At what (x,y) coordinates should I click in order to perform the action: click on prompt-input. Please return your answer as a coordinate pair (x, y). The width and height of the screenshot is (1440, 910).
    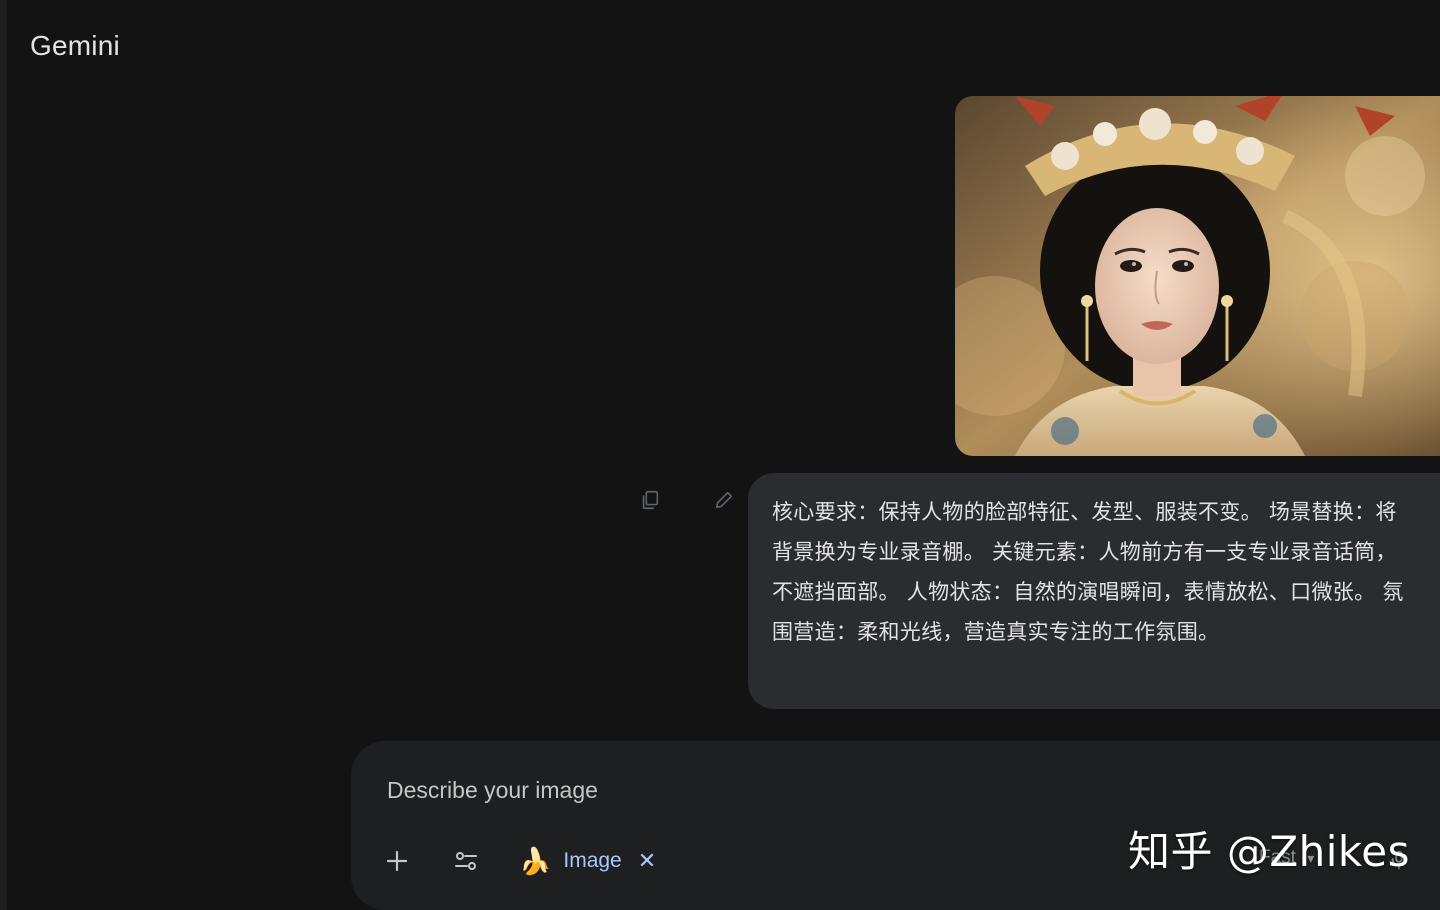
    Looking at the image, I should click on (837, 790).